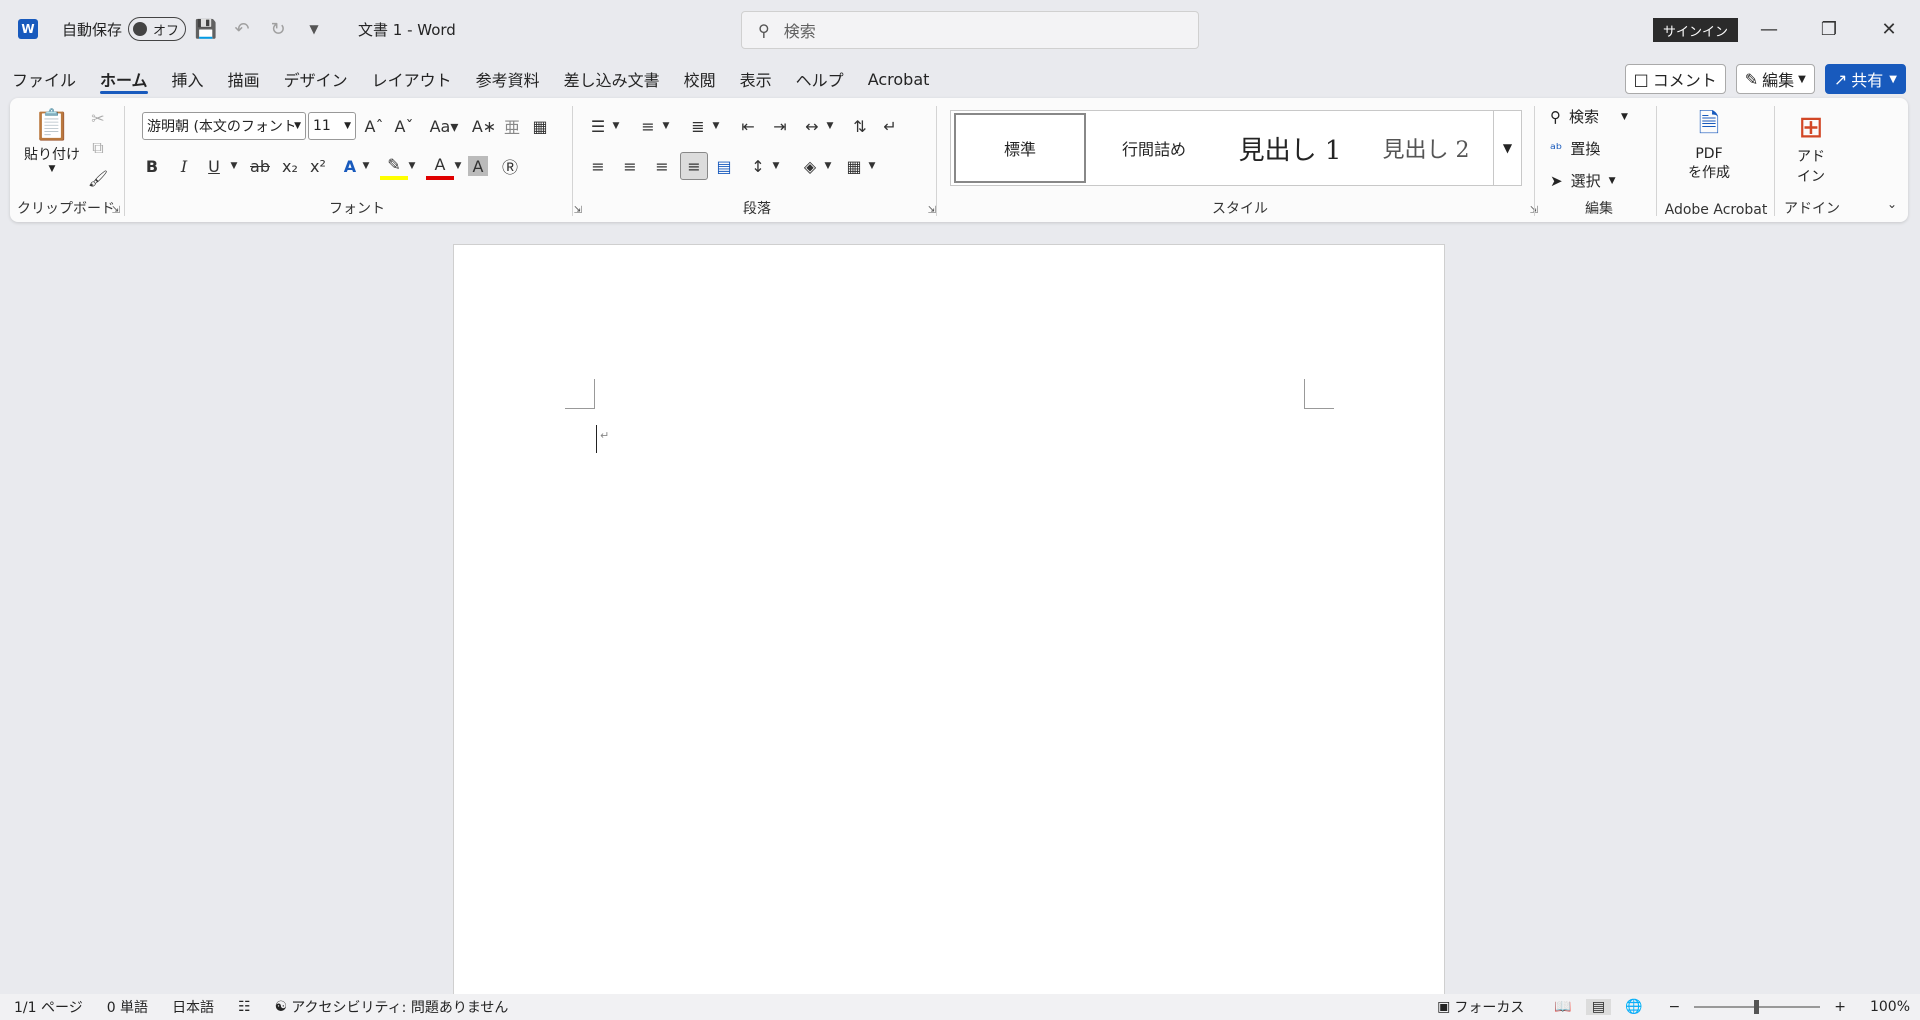 This screenshot has width=1920, height=1020. Describe the element at coordinates (1562, 1007) in the screenshot. I see `read-mode-icon: 📖` at that location.